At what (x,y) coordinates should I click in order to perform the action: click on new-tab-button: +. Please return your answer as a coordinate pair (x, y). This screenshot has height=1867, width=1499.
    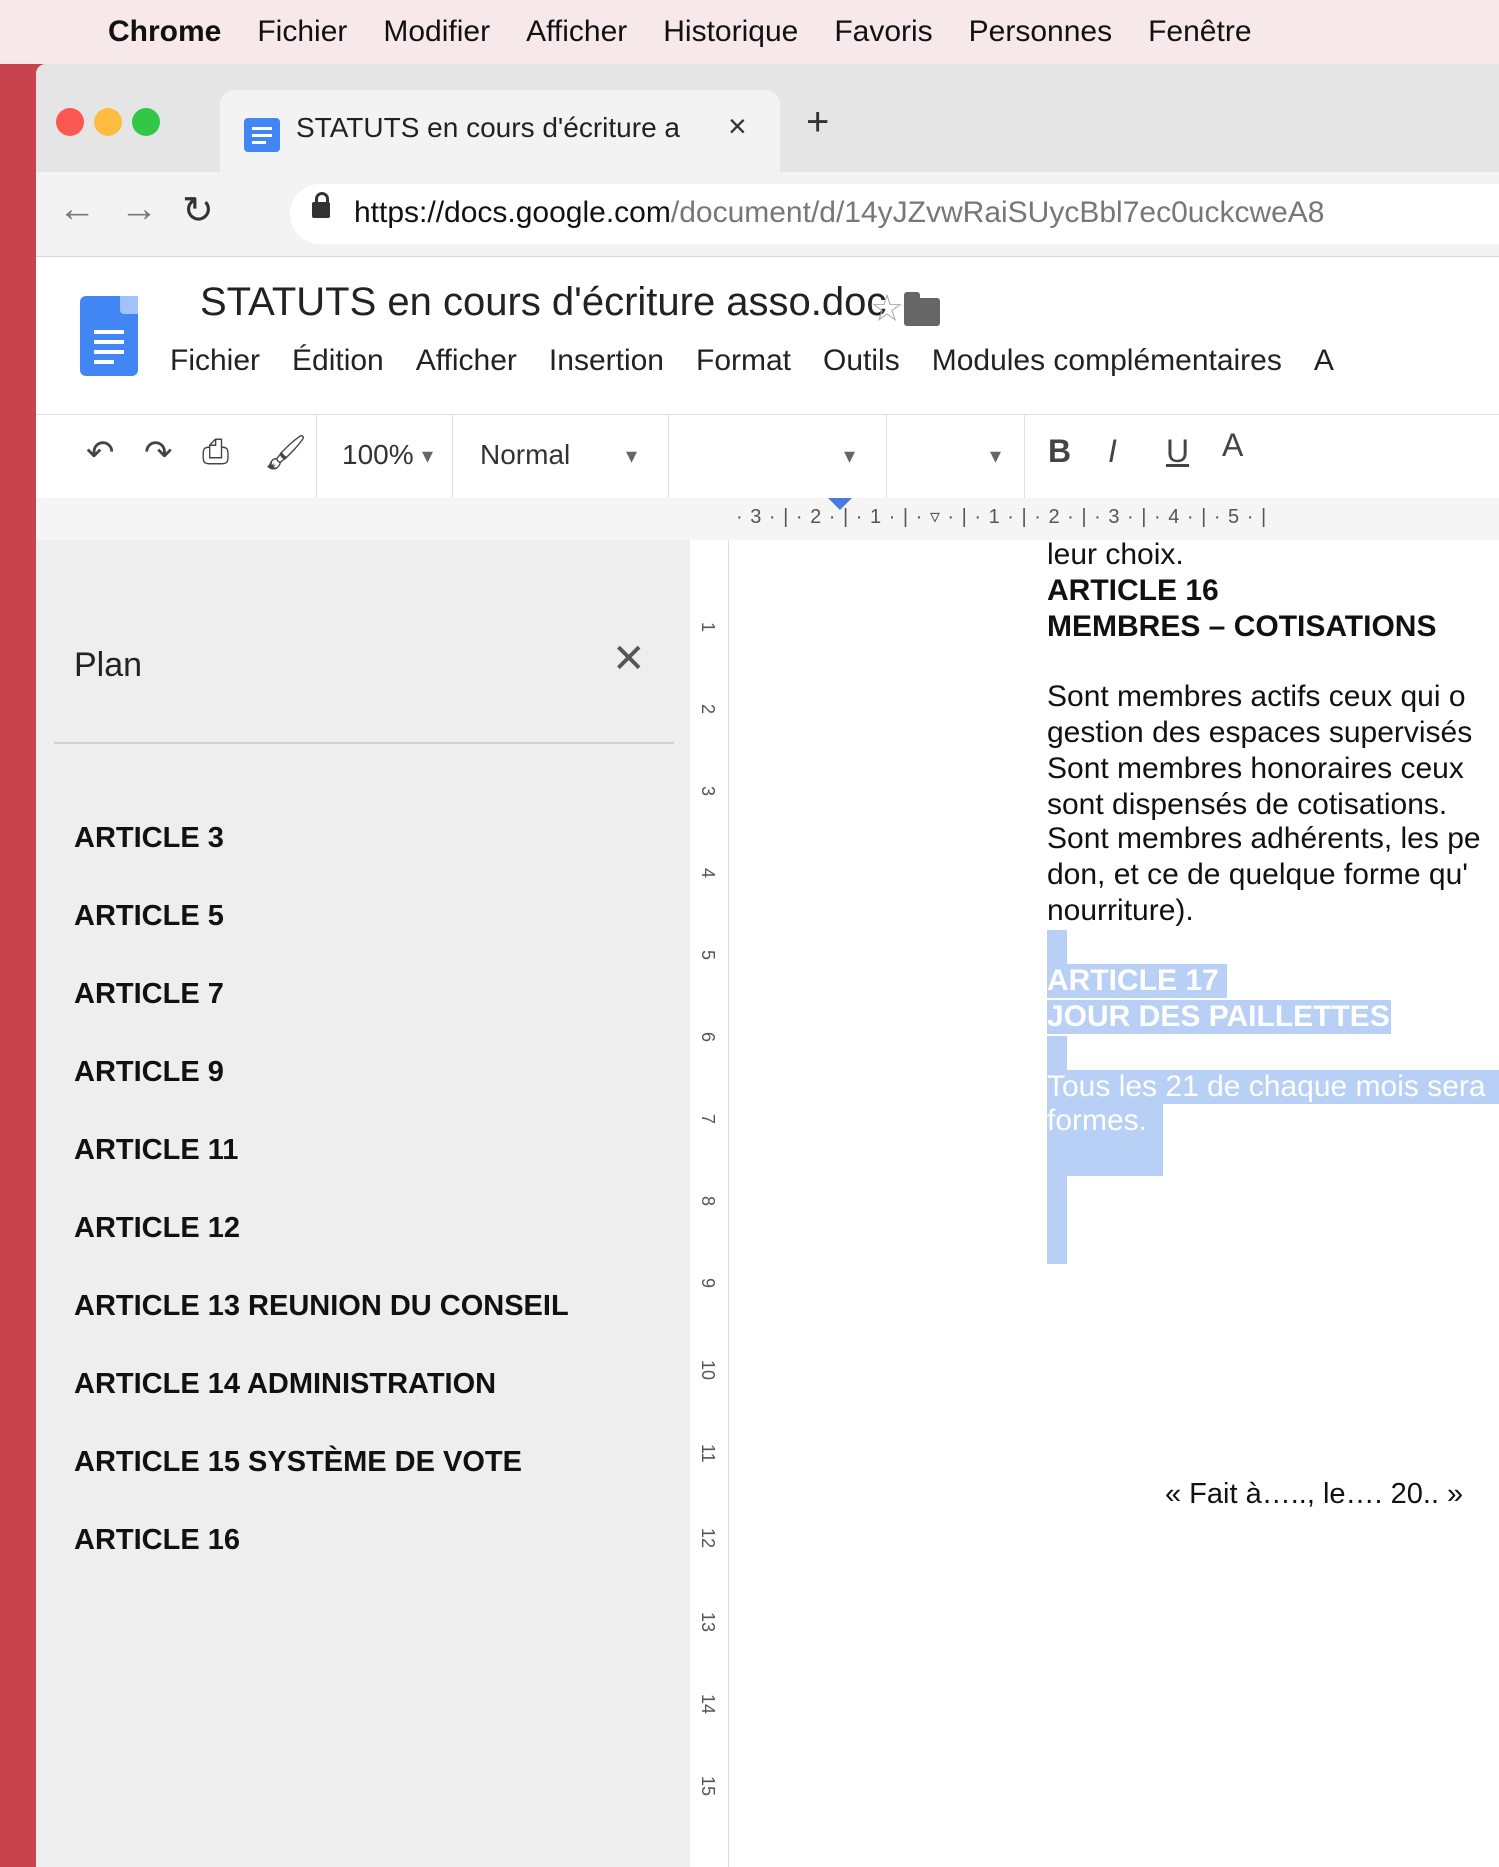
    Looking at the image, I should click on (817, 122).